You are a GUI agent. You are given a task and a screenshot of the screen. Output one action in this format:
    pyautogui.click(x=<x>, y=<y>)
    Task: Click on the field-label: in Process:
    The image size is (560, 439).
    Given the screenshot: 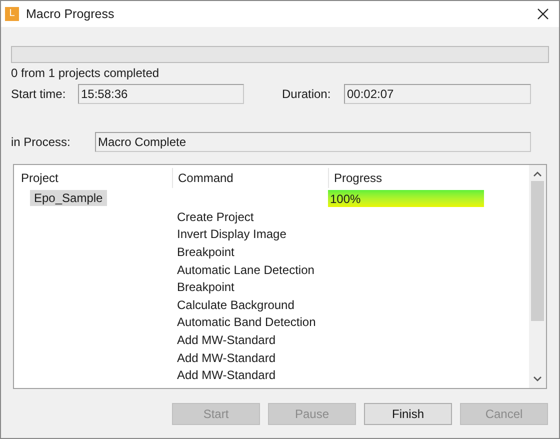 What is the action you would take?
    pyautogui.click(x=41, y=142)
    